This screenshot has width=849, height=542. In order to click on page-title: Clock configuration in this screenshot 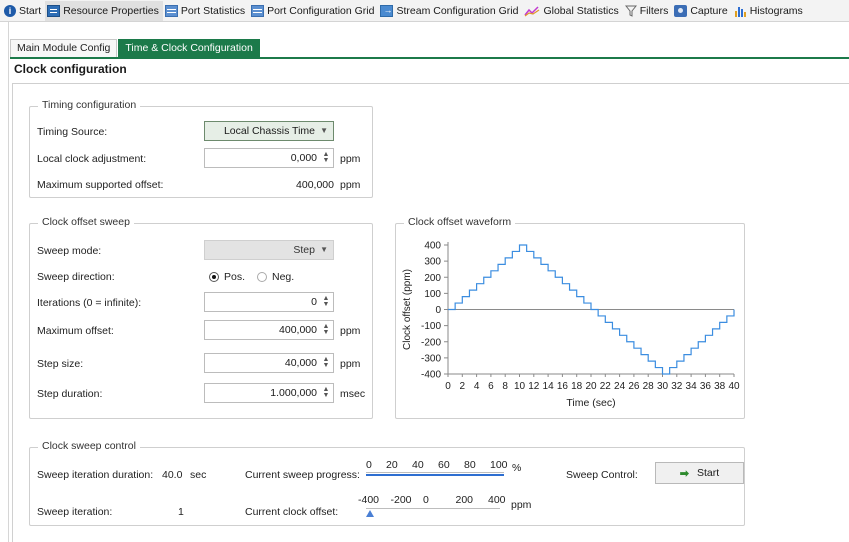, I will do `click(70, 69)`.